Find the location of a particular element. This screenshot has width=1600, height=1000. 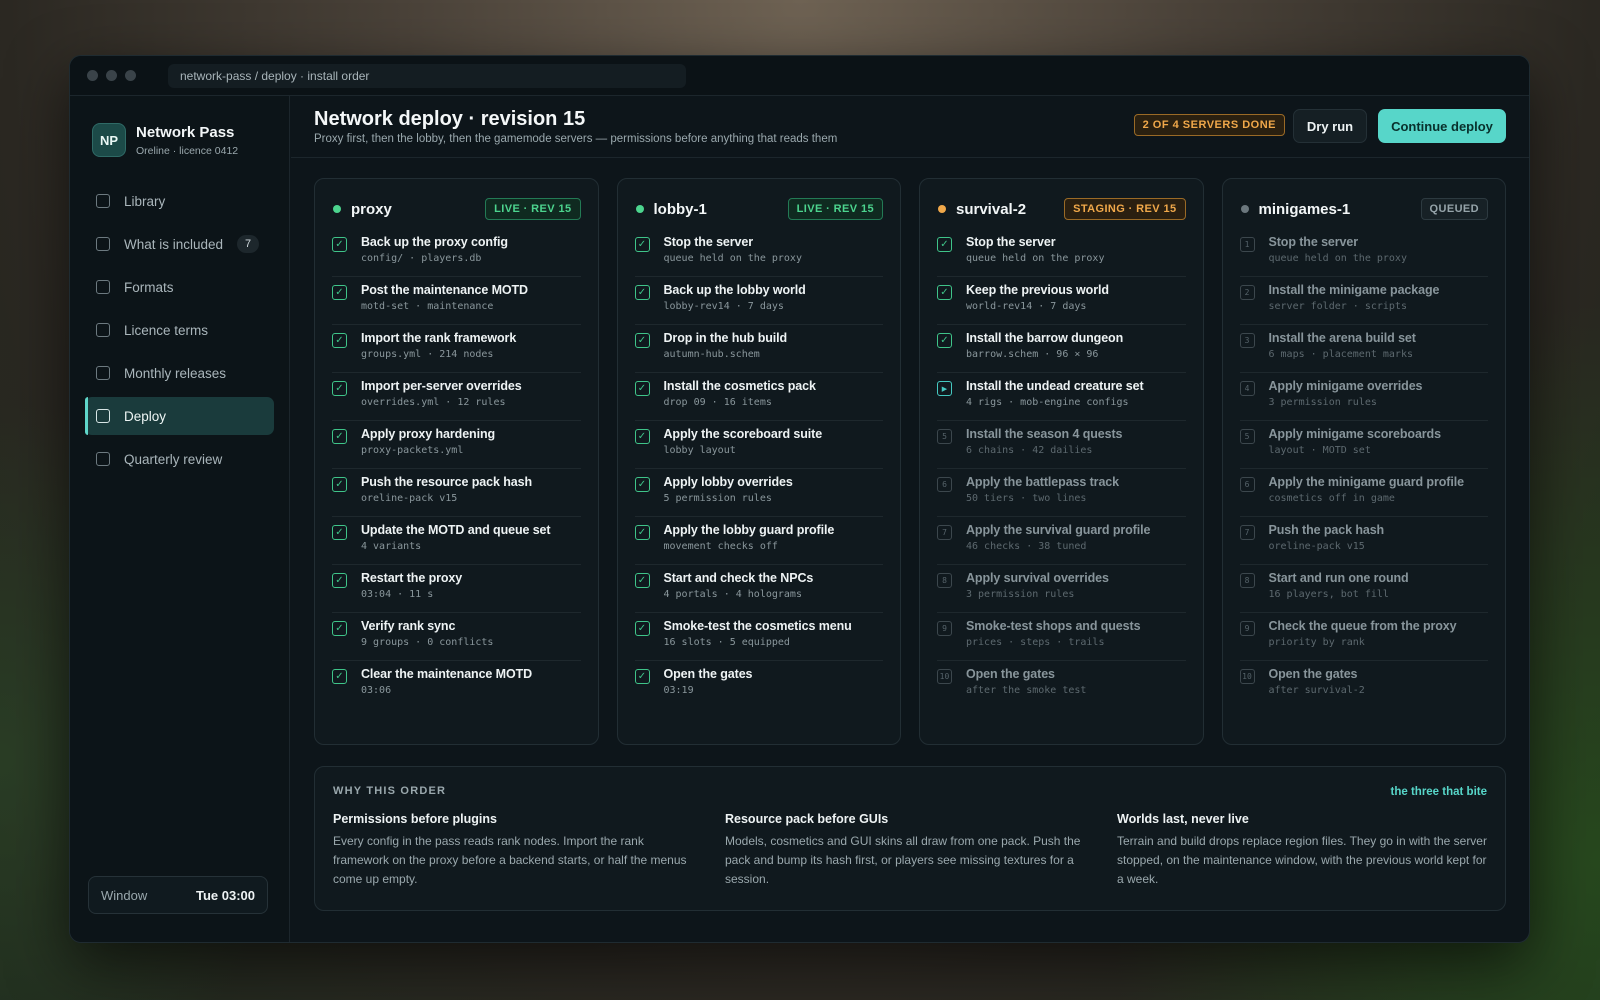

maximize-window-button is located at coordinates (130, 75).